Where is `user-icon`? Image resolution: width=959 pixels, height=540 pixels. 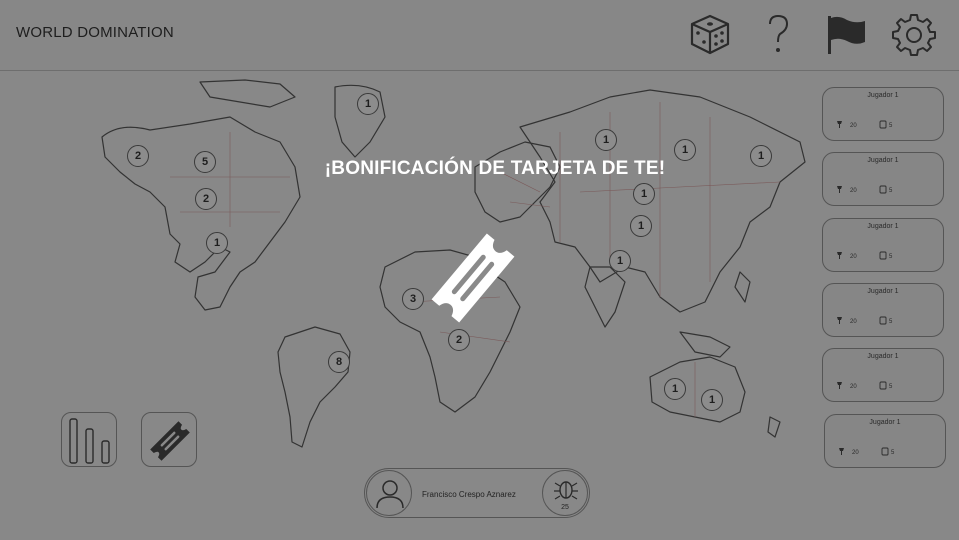
user-icon is located at coordinates (390, 494).